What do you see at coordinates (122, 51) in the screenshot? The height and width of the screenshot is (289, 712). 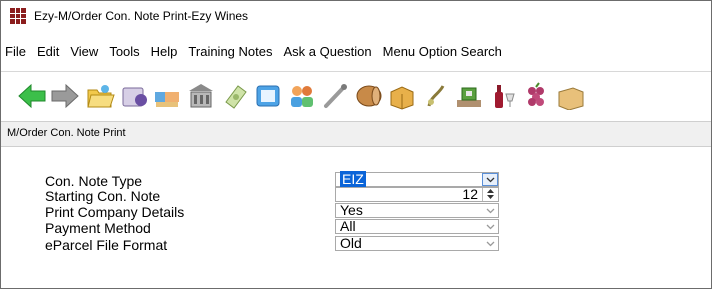 I see `menu-tools: Tools` at bounding box center [122, 51].